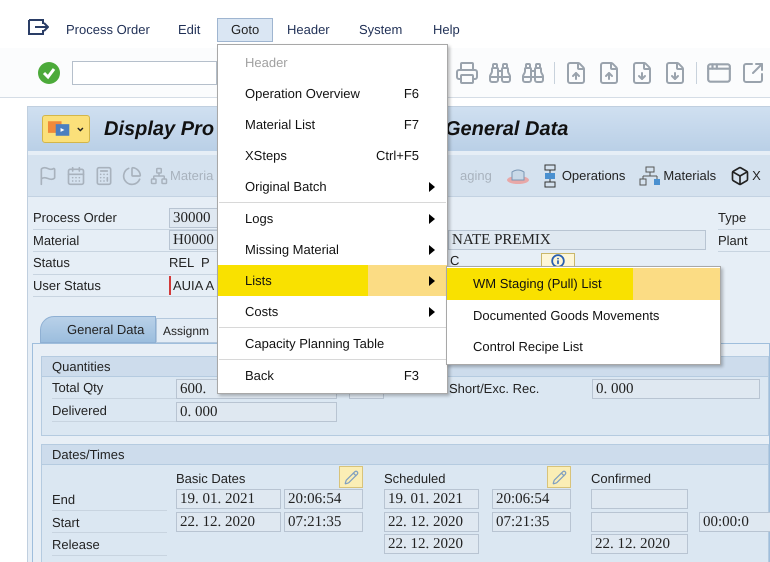 This screenshot has width=770, height=562. Describe the element at coordinates (467, 72) in the screenshot. I see `print-icon` at that location.